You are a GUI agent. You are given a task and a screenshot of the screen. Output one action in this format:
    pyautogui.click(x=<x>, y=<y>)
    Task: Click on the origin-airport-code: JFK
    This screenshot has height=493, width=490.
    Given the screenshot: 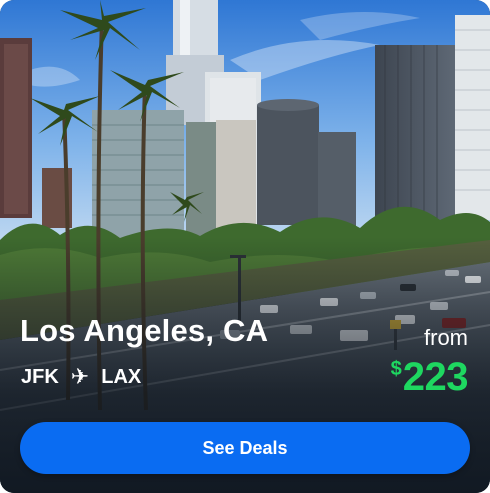 What is the action you would take?
    pyautogui.click(x=40, y=377)
    